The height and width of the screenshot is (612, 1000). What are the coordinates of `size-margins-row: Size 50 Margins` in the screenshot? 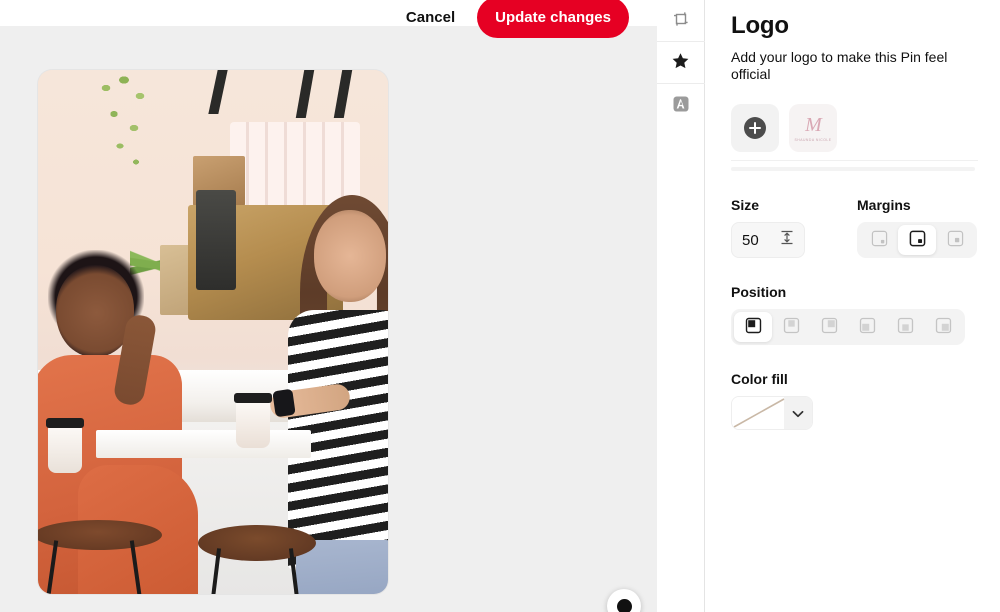 It's located at (854, 228).